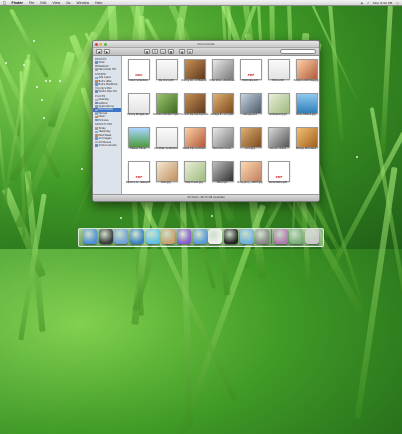  Describe the element at coordinates (278, 174) in the screenshot. I see `file-icon-item: PDF Paris Metro.pdf` at that location.